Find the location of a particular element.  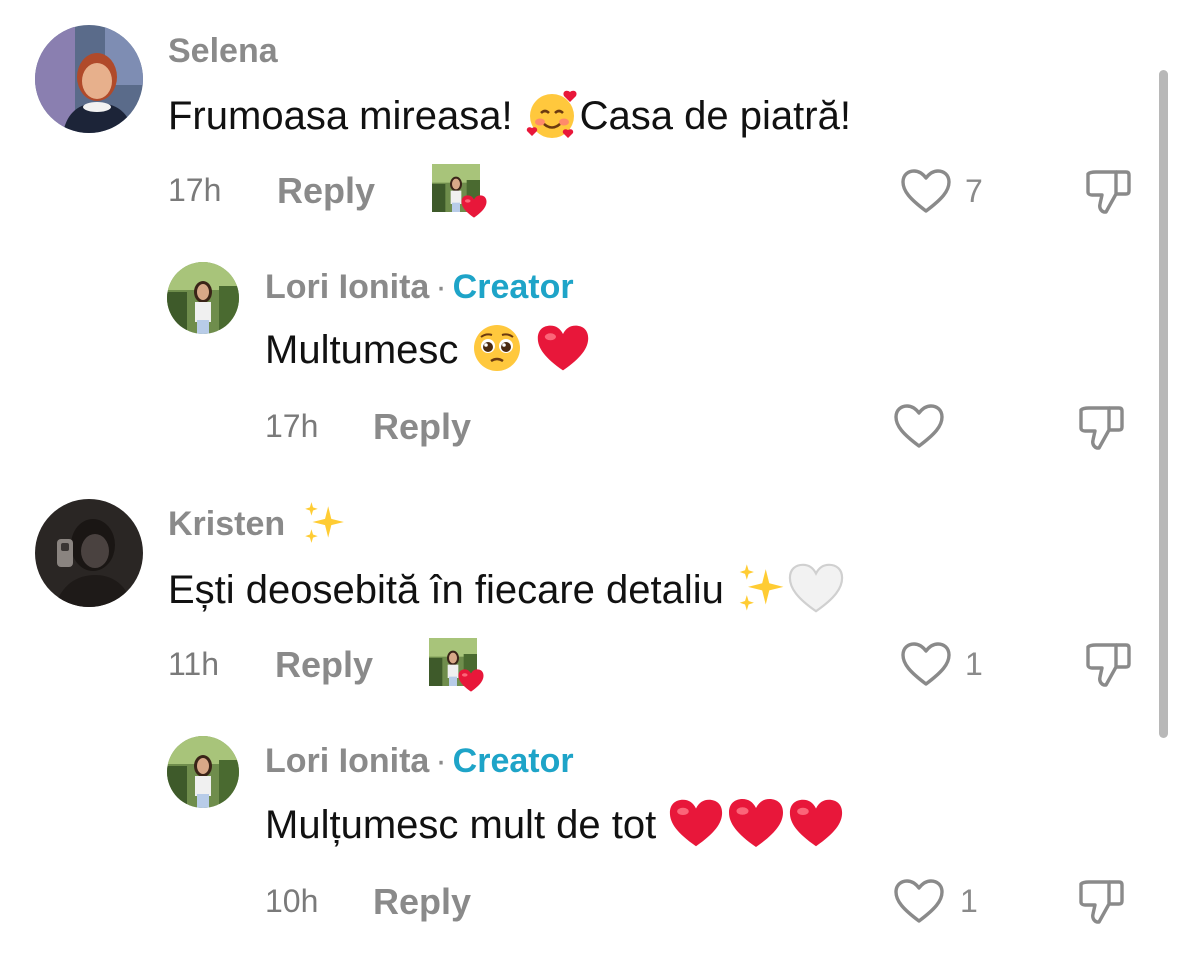

username-label: Kristen is located at coordinates (226, 524).